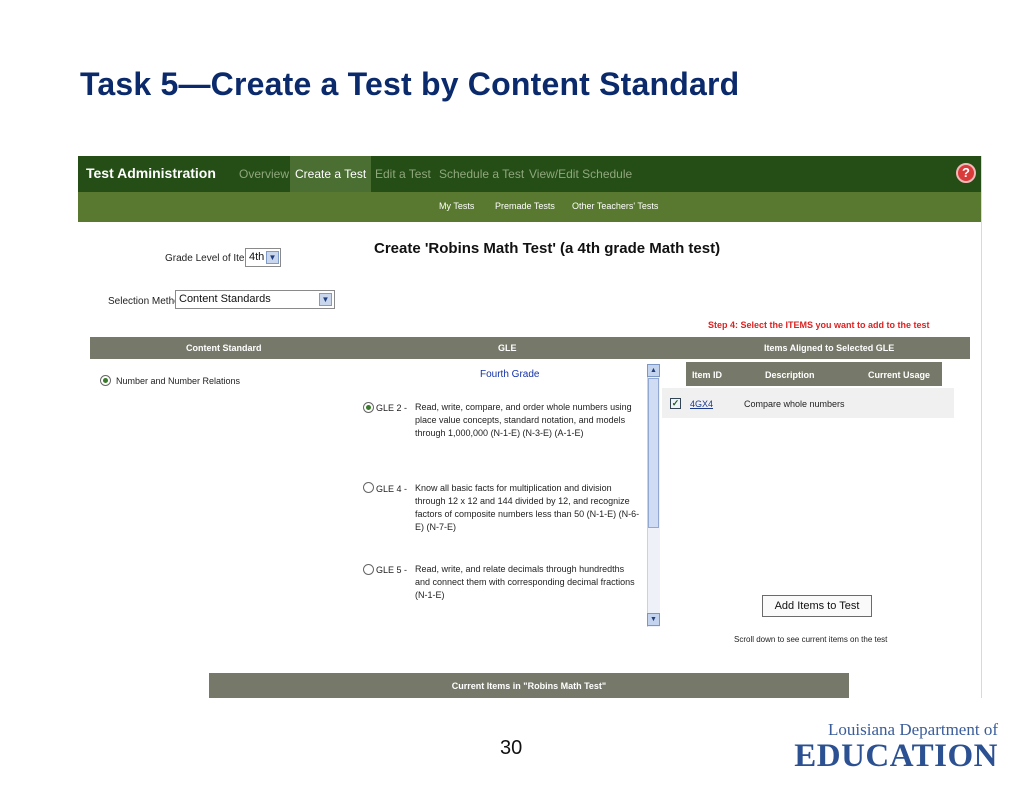 The image size is (1024, 791). I want to click on grade-heading: Fourth Grade, so click(510, 374).